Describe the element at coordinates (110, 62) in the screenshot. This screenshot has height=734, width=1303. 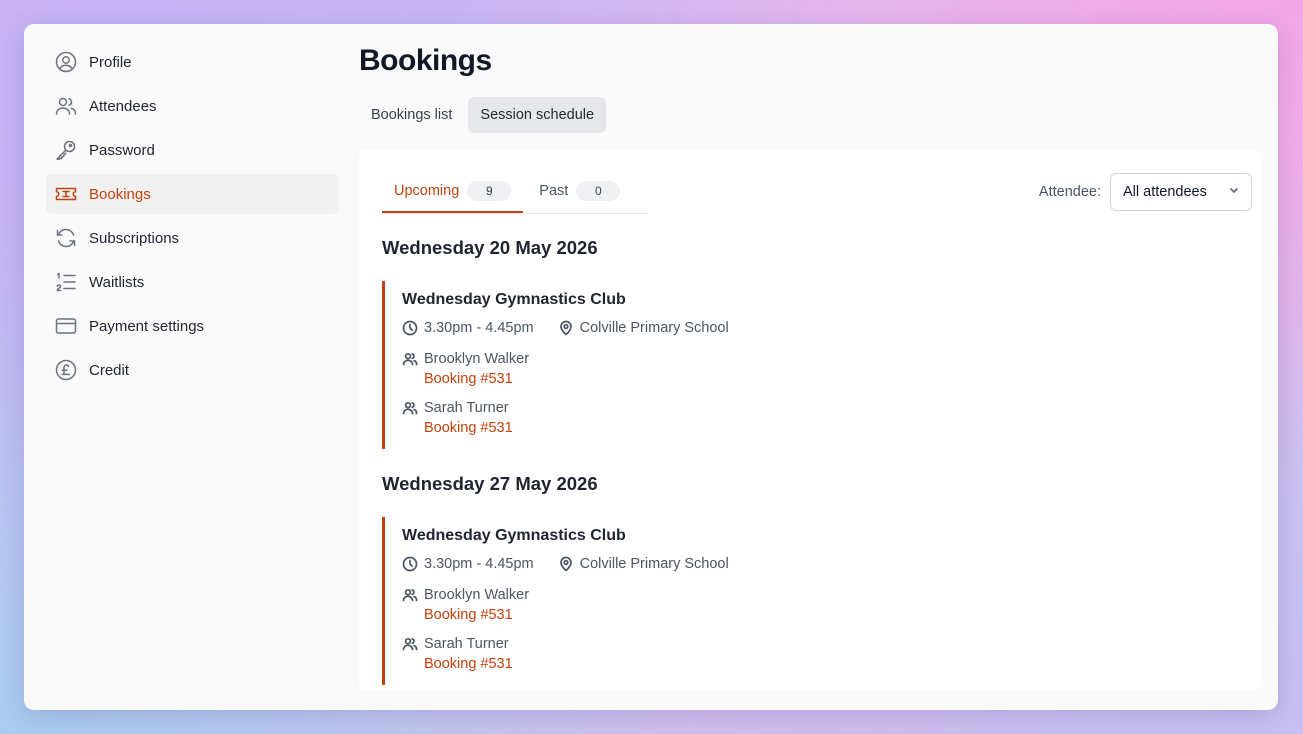
I see `sidebar-item-label: Profile` at that location.